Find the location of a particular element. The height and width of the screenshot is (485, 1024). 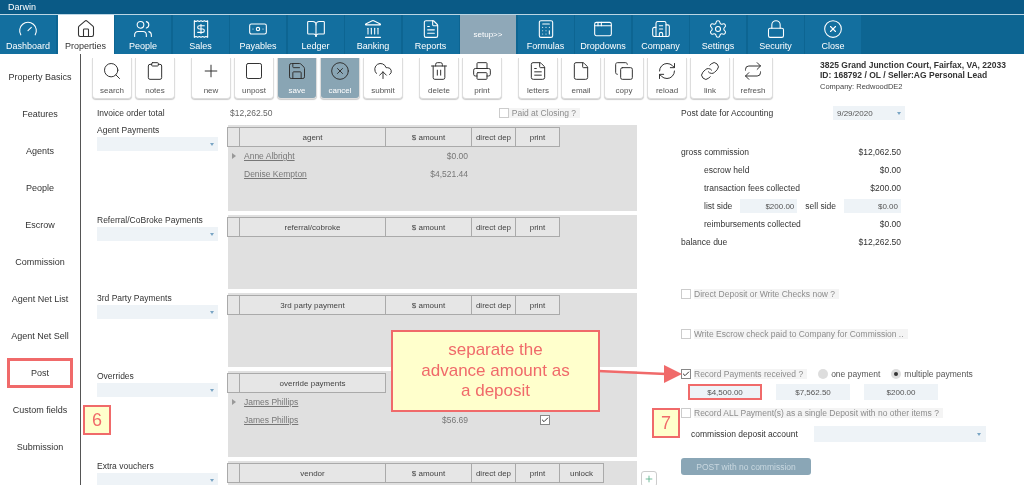

nav-tab: Settings is located at coordinates (718, 34).